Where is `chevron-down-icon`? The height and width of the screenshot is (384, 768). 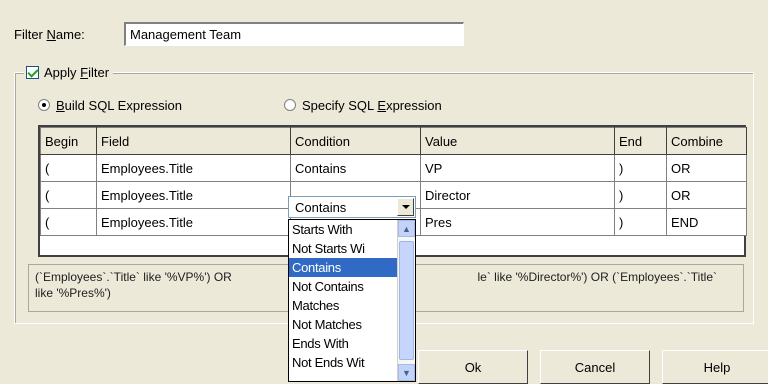
chevron-down-icon is located at coordinates (405, 207).